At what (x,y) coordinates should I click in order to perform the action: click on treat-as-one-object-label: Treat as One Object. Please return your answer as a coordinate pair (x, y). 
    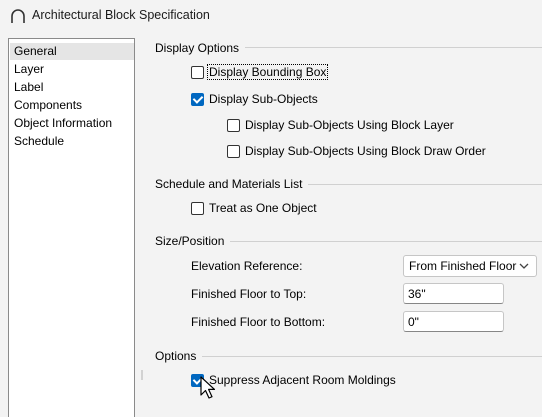
    Looking at the image, I should click on (263, 208).